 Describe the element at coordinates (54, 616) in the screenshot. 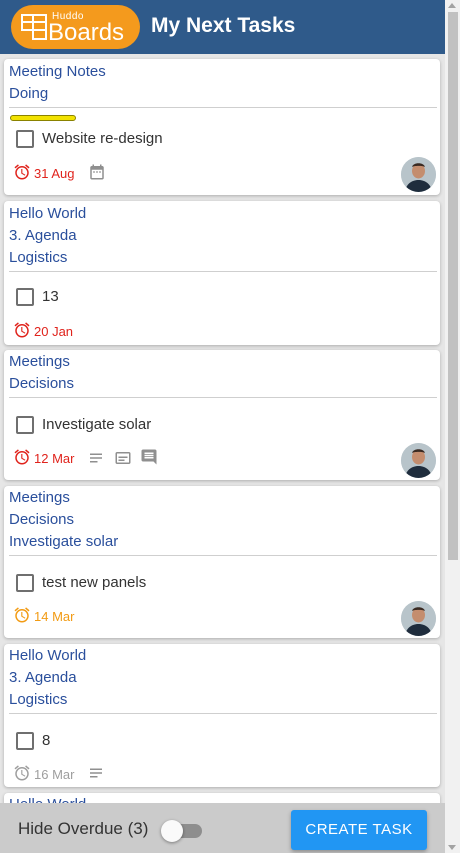

I see `due-date: 14 Mar` at that location.